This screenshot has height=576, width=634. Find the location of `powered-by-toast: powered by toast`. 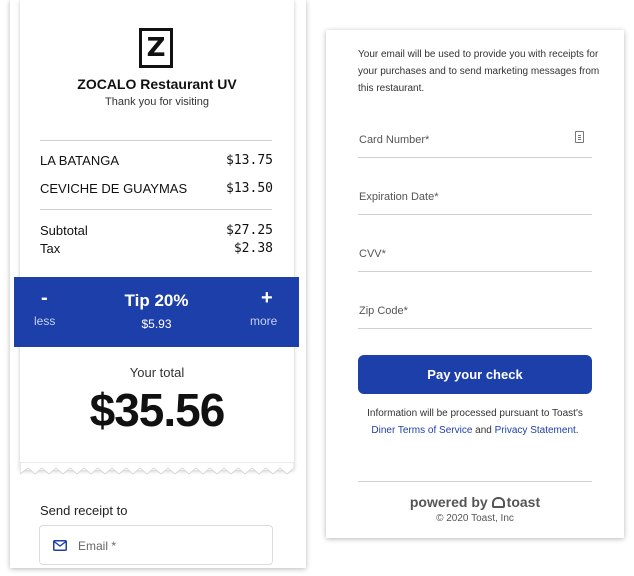

powered-by-toast: powered by toast is located at coordinates (475, 502).